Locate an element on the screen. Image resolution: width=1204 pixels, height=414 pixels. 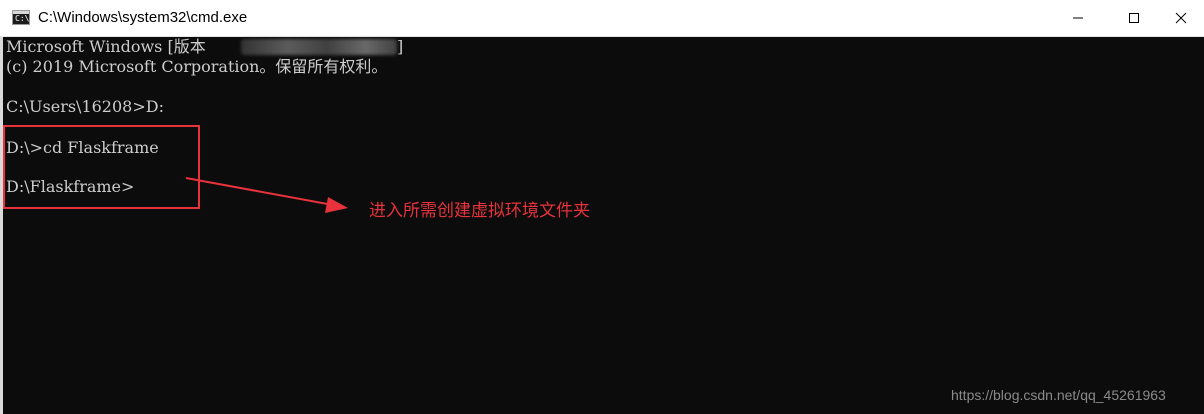
annotation-text: 进入所需创建虚拟环境文件夹 is located at coordinates (479, 211).